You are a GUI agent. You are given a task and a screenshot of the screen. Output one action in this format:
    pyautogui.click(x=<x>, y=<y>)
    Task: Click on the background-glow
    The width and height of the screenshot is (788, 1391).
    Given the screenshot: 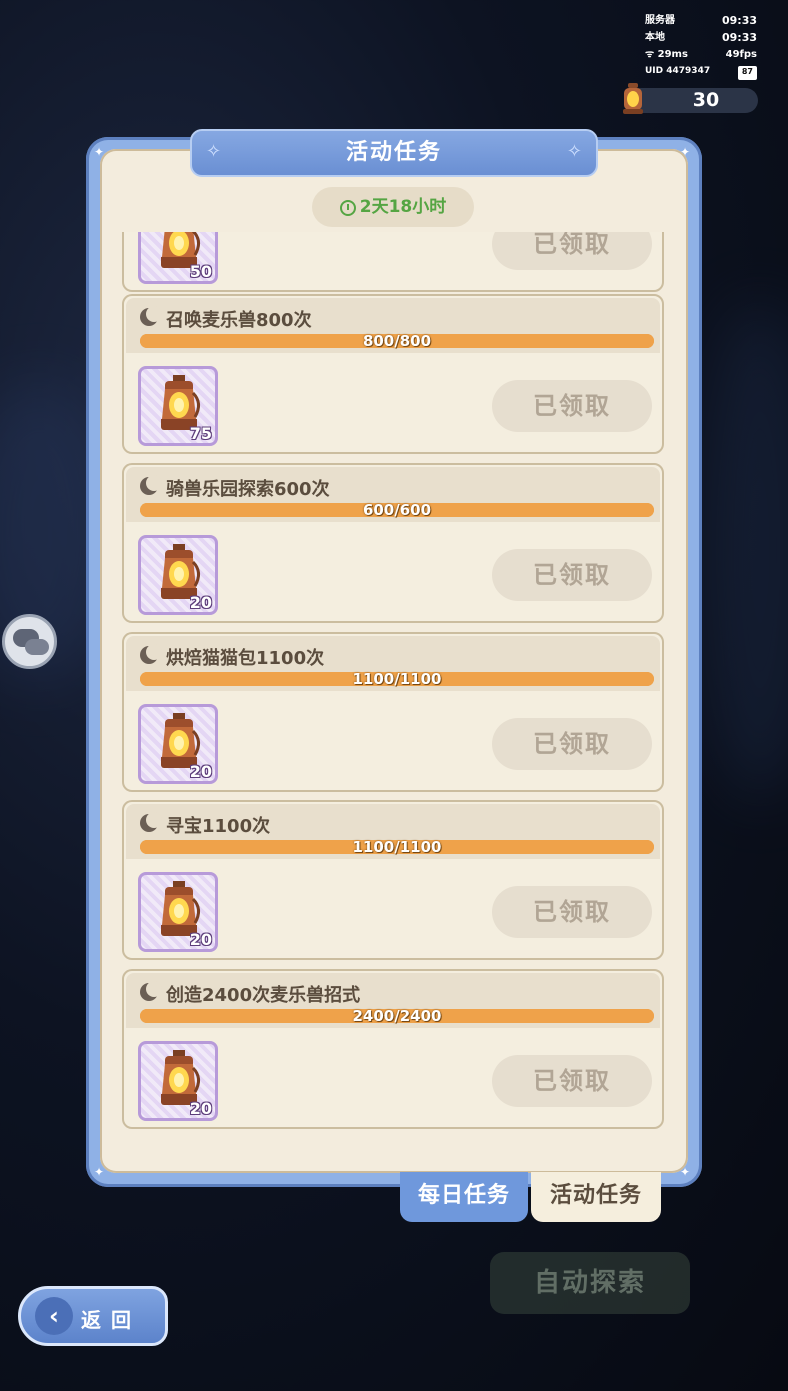 What is the action you would take?
    pyautogui.click(x=744, y=550)
    